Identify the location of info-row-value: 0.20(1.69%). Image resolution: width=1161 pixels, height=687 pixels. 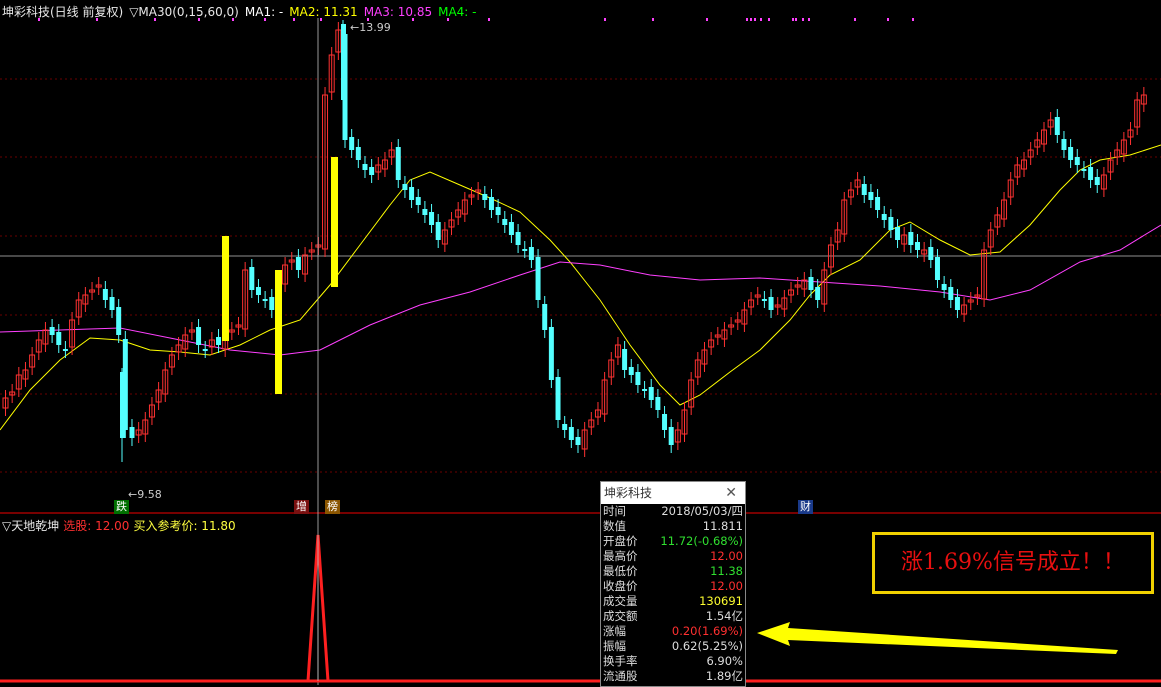
(707, 631).